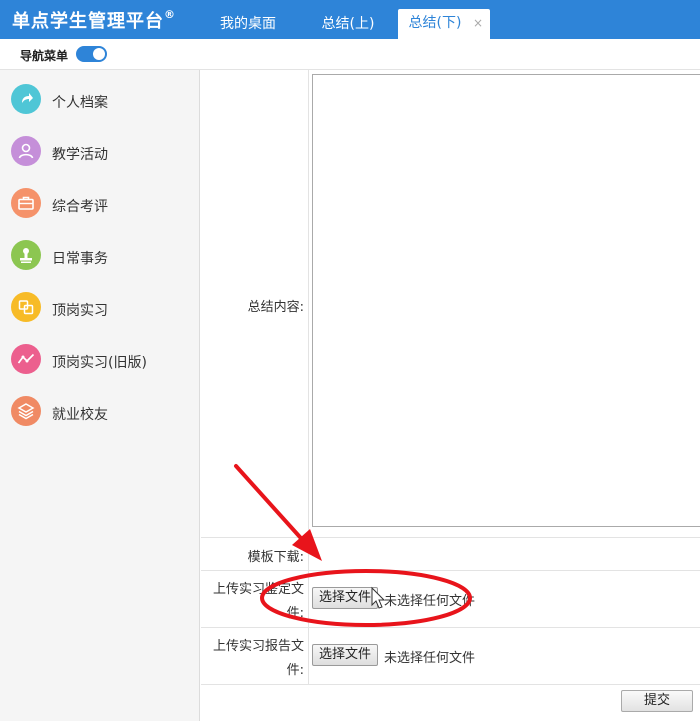  I want to click on tab-label: 总结(上), so click(348, 24).